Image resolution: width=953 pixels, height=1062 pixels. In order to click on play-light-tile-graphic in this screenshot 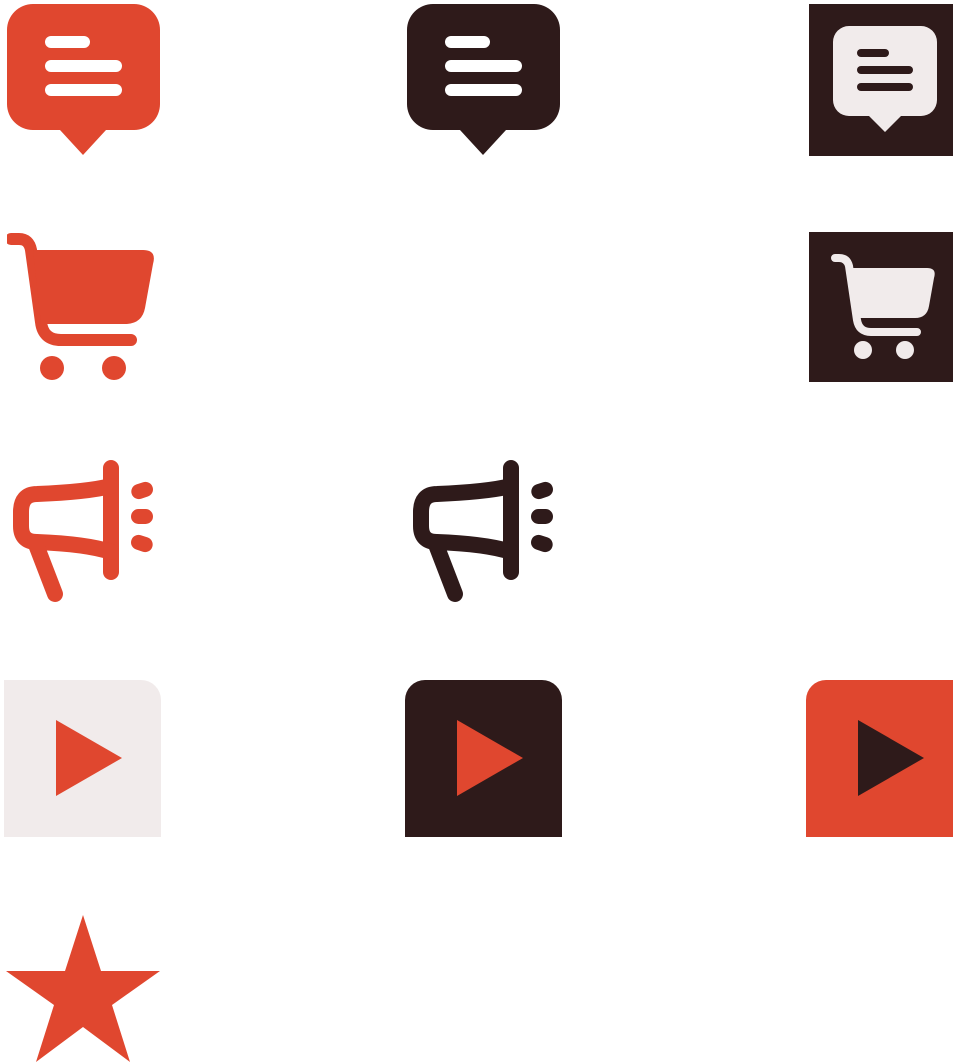, I will do `click(82, 758)`.